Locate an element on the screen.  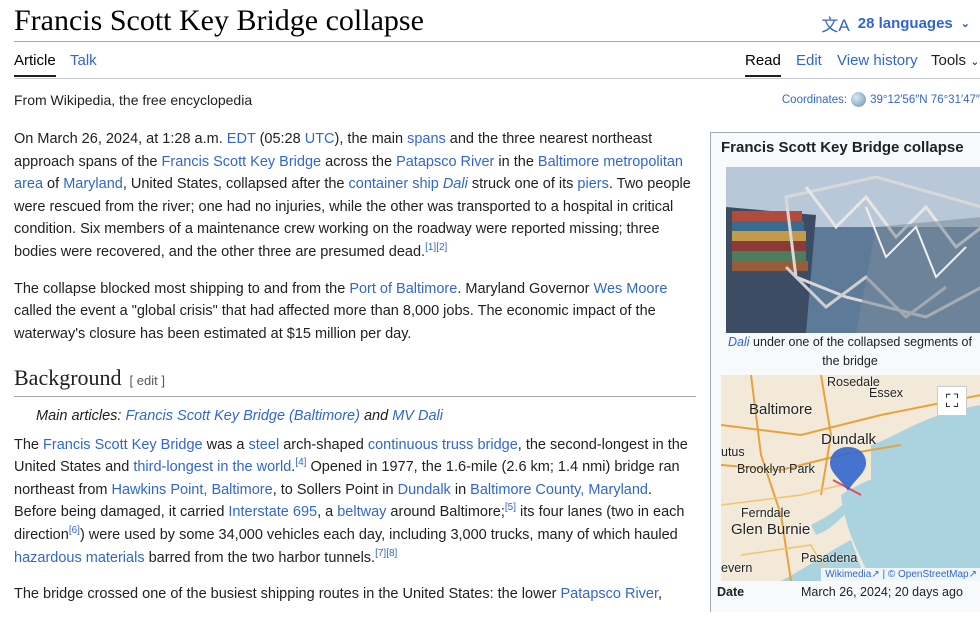
text: The is located at coordinates (29, 444).